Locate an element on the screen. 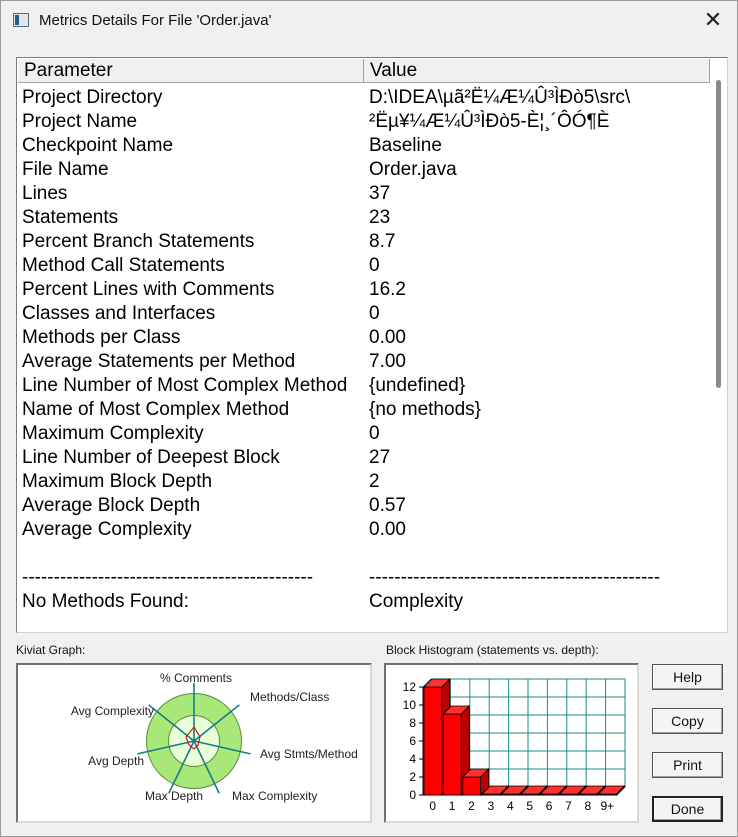 The width and height of the screenshot is (738, 837). value-cell: 16.2 is located at coordinates (387, 289).